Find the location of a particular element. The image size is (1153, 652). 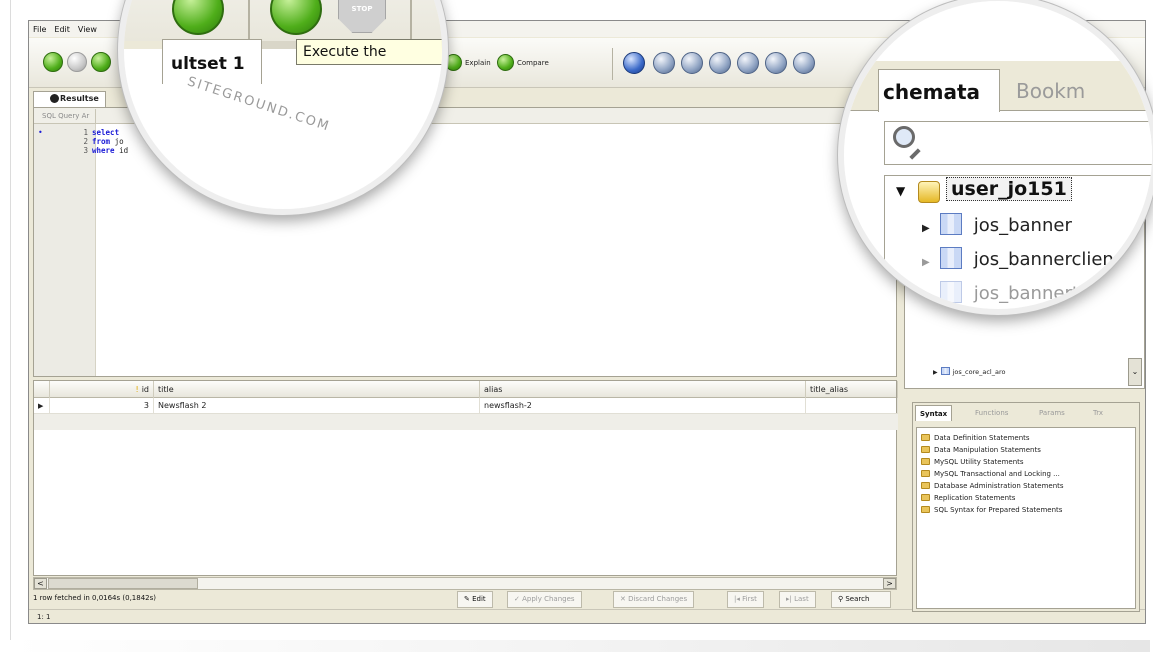

first-button: |◂ First is located at coordinates (745, 599).